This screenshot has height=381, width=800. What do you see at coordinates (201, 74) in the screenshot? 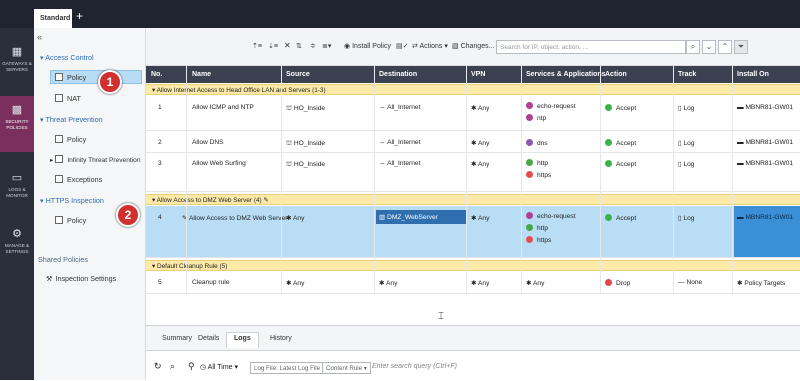
I see `col-name: Name` at bounding box center [201, 74].